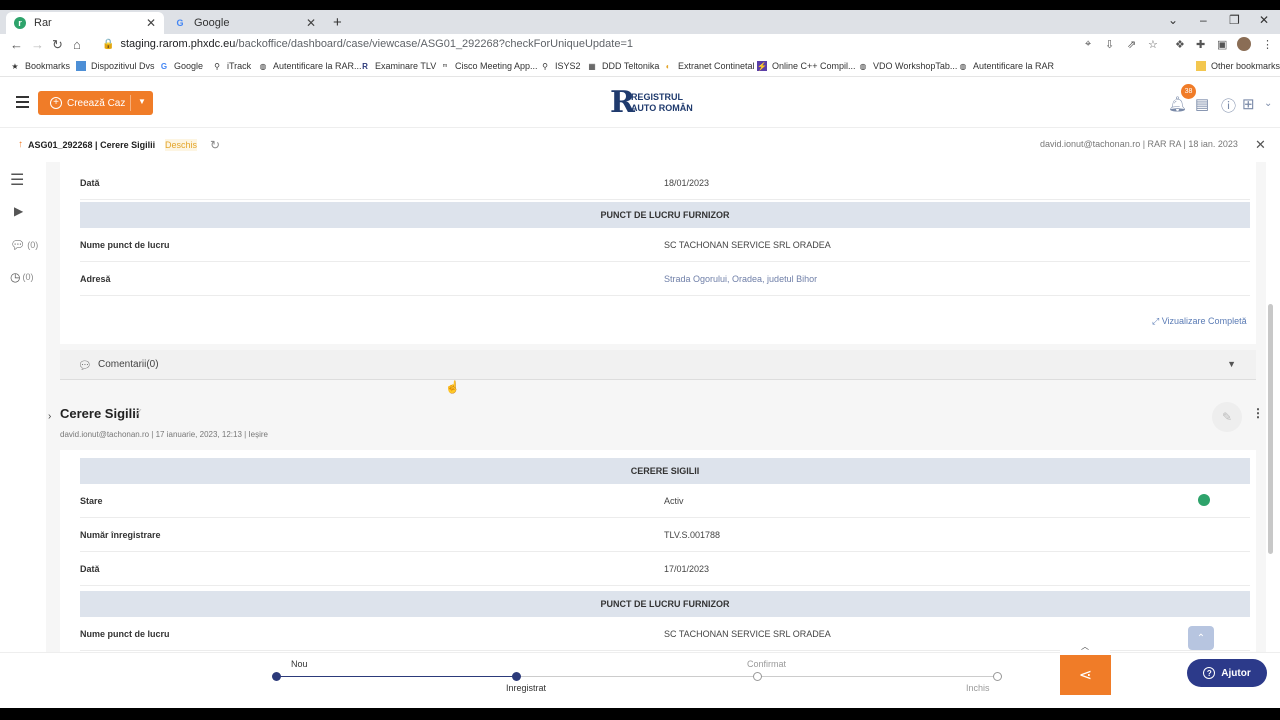 Image resolution: width=1280 pixels, height=720 pixels. I want to click on bookmark-item: ▦ DDD Teltonika, so click(623, 66).